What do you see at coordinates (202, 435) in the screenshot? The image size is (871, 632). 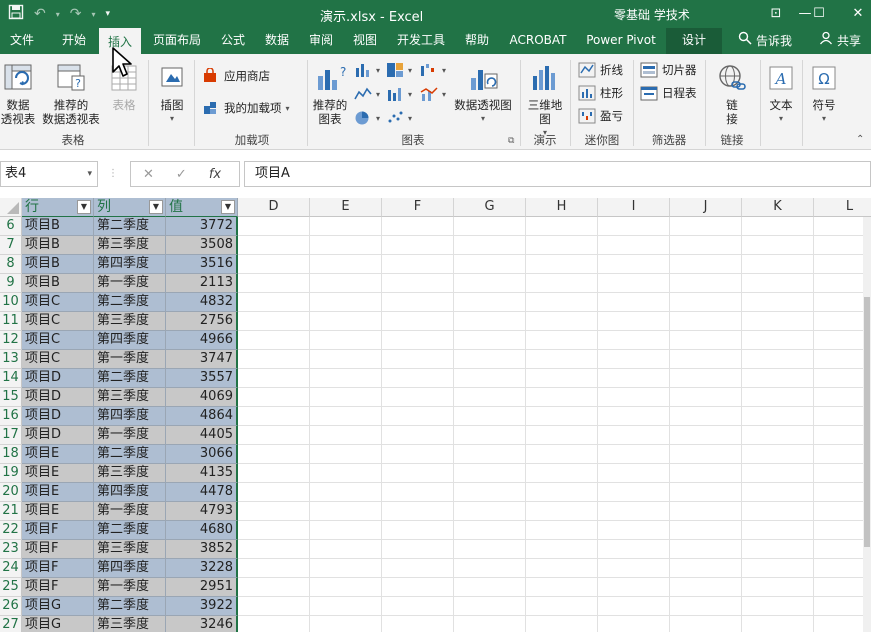 I see `table-cell: 4405` at bounding box center [202, 435].